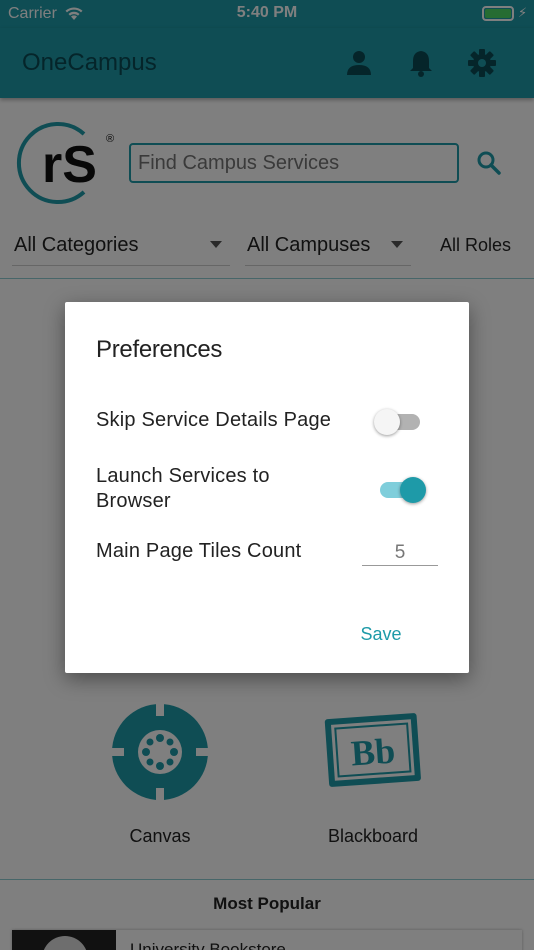 The image size is (534, 950). What do you see at coordinates (183, 488) in the screenshot?
I see `launch-browser-label: Launch Services to Browser` at bounding box center [183, 488].